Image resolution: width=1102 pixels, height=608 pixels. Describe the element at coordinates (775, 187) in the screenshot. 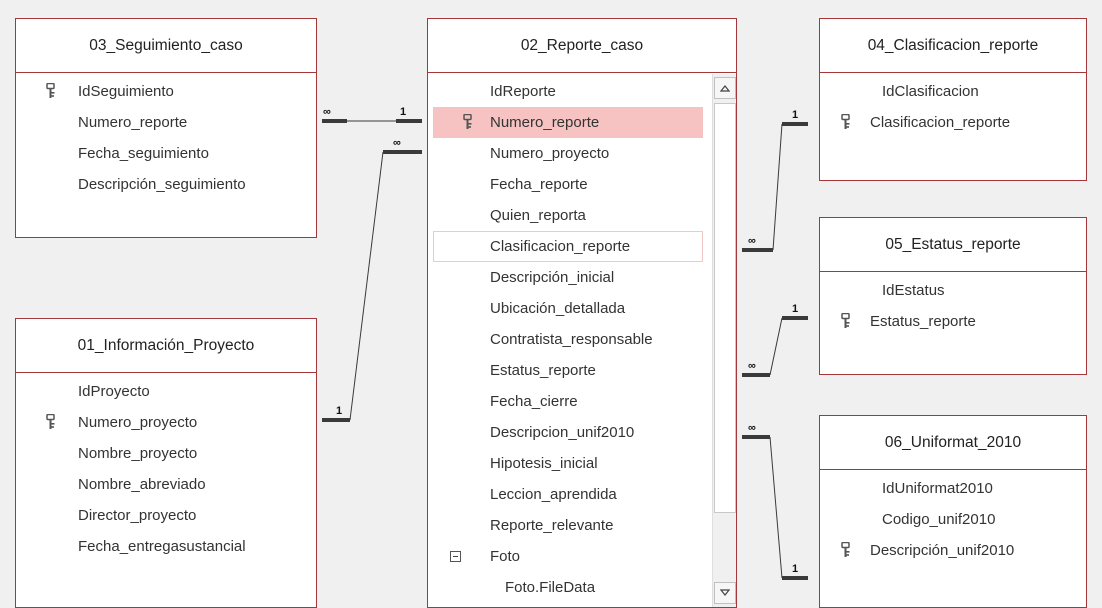

I see `relationship-line-clasificacion` at that location.